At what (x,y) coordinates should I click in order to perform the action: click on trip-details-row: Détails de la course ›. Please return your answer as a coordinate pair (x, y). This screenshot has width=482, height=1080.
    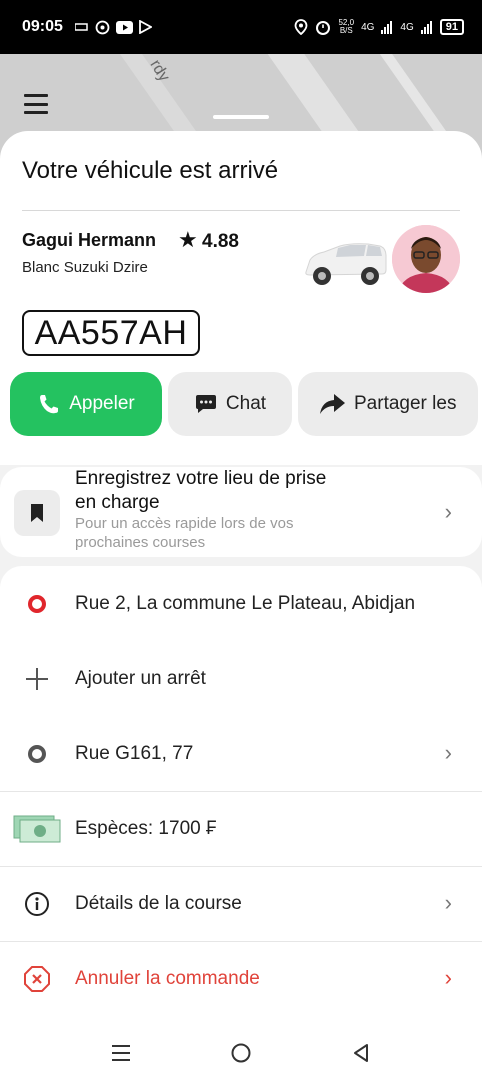
    Looking at the image, I should click on (241, 903).